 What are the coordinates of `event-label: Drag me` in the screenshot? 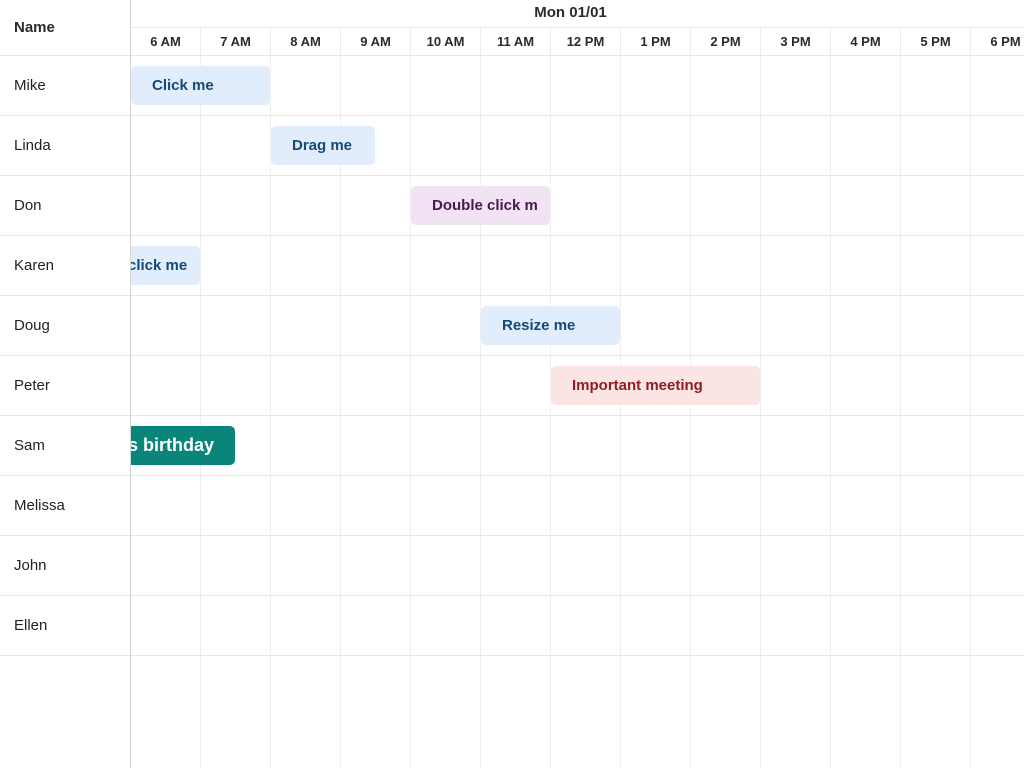 It's located at (322, 145).